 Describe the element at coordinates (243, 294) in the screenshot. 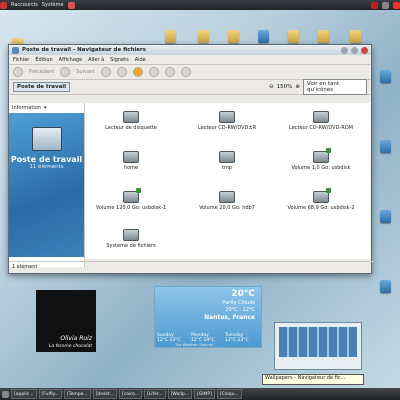

I see `weather-temperature: 20°C` at that location.